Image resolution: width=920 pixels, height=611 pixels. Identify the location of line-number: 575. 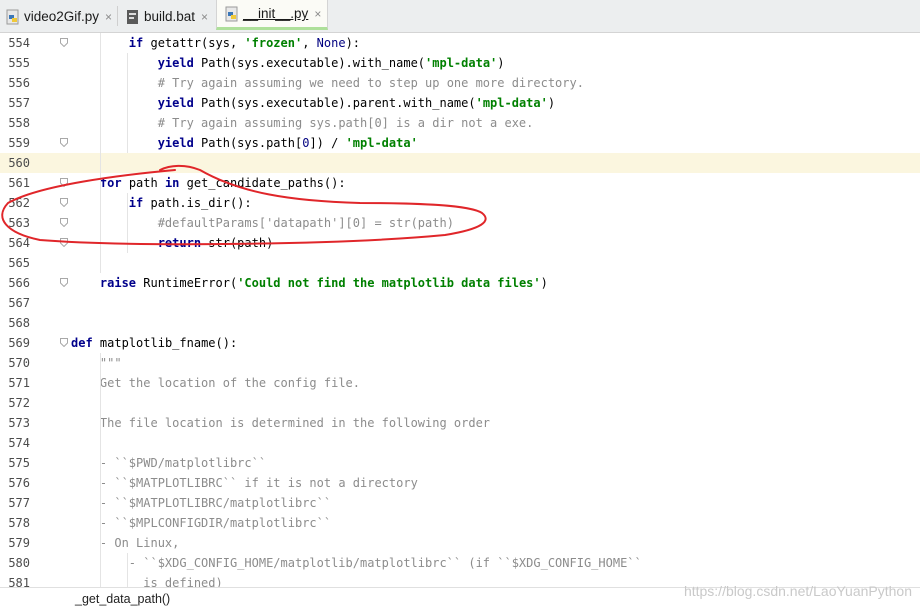
(19, 463).